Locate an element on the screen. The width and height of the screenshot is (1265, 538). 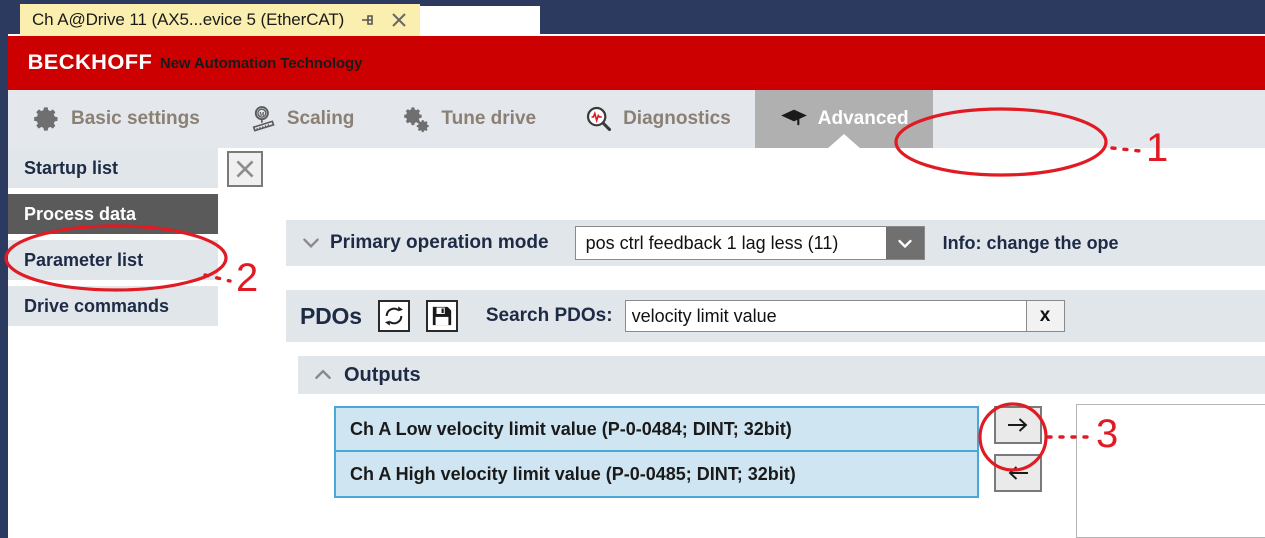
annotation-number-3: 3 is located at coordinates (1107, 434).